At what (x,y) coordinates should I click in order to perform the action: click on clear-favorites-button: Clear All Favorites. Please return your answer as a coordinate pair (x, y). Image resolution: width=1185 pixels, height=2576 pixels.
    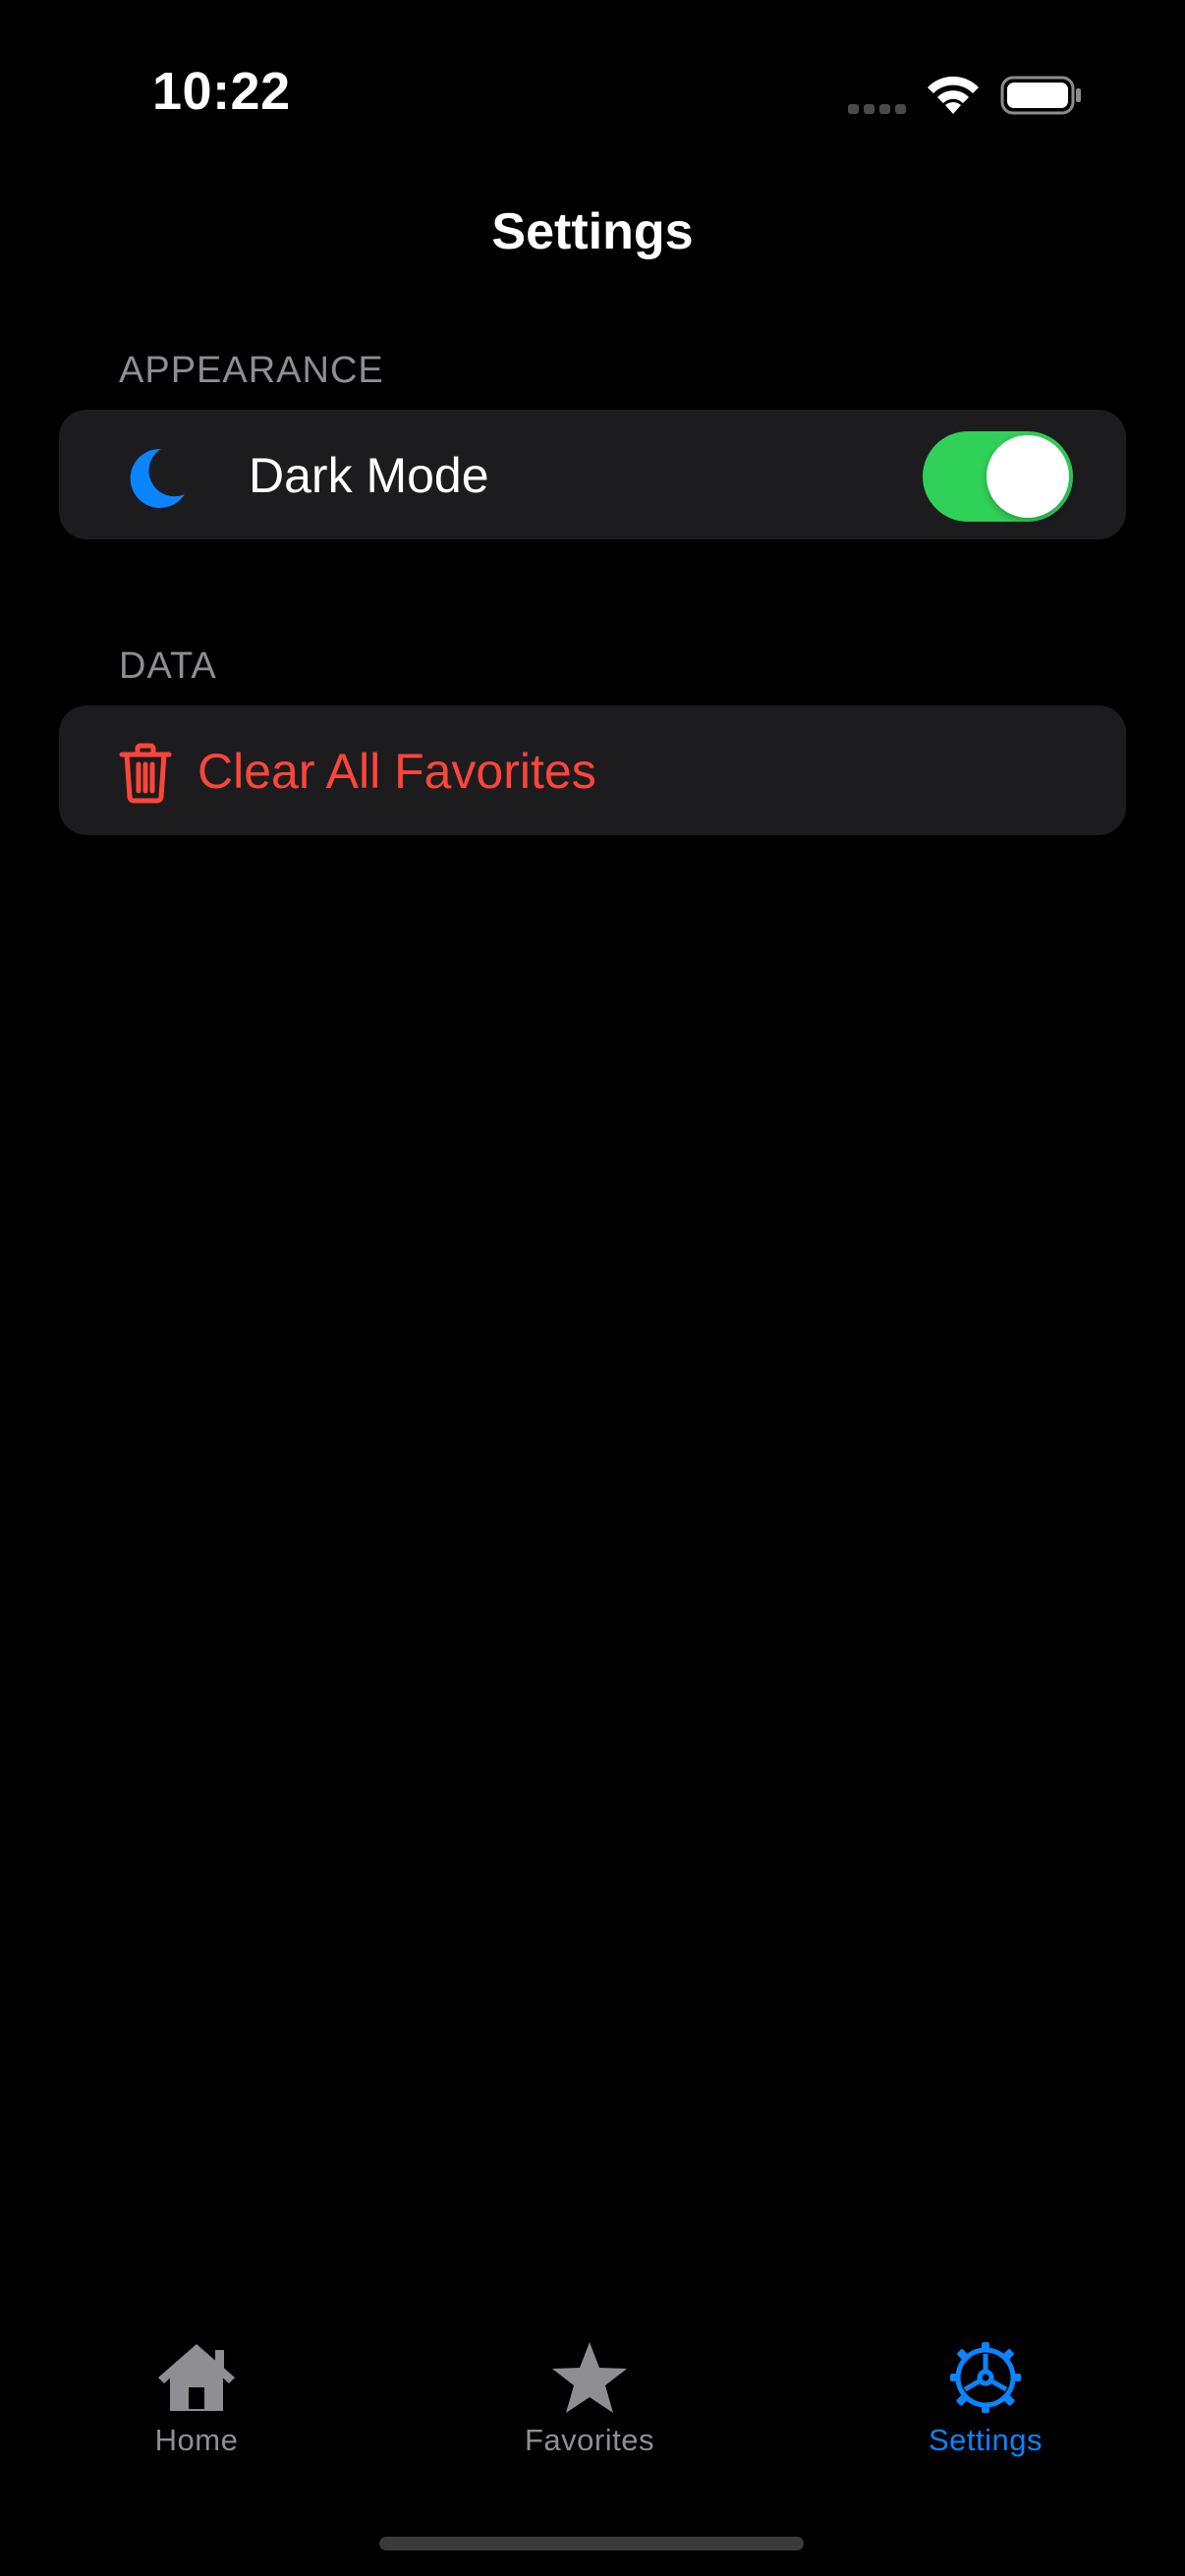
    Looking at the image, I should click on (592, 770).